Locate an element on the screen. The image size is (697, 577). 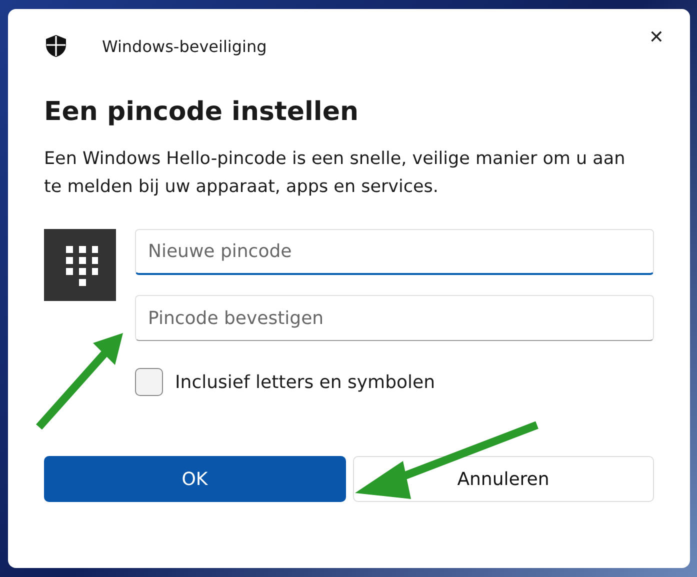
ok-button: OK is located at coordinates (195, 479).